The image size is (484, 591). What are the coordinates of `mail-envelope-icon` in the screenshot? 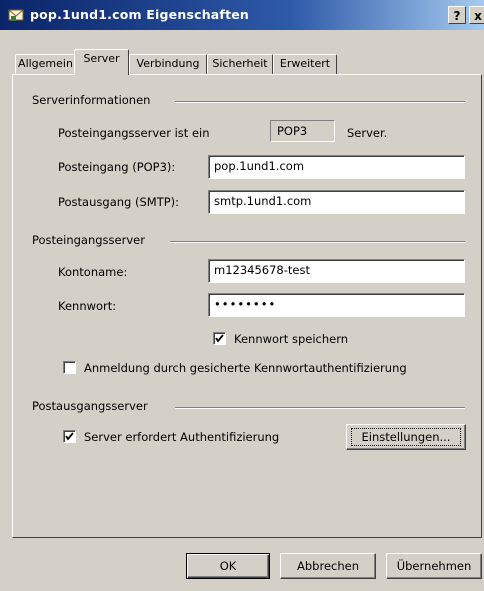 It's located at (16, 15).